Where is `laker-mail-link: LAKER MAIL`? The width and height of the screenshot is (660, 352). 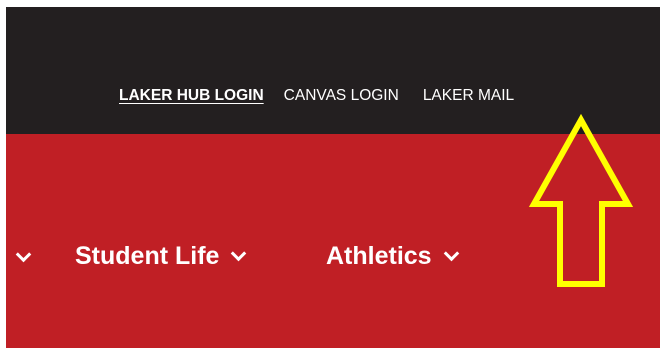
laker-mail-link: LAKER MAIL is located at coordinates (468, 96).